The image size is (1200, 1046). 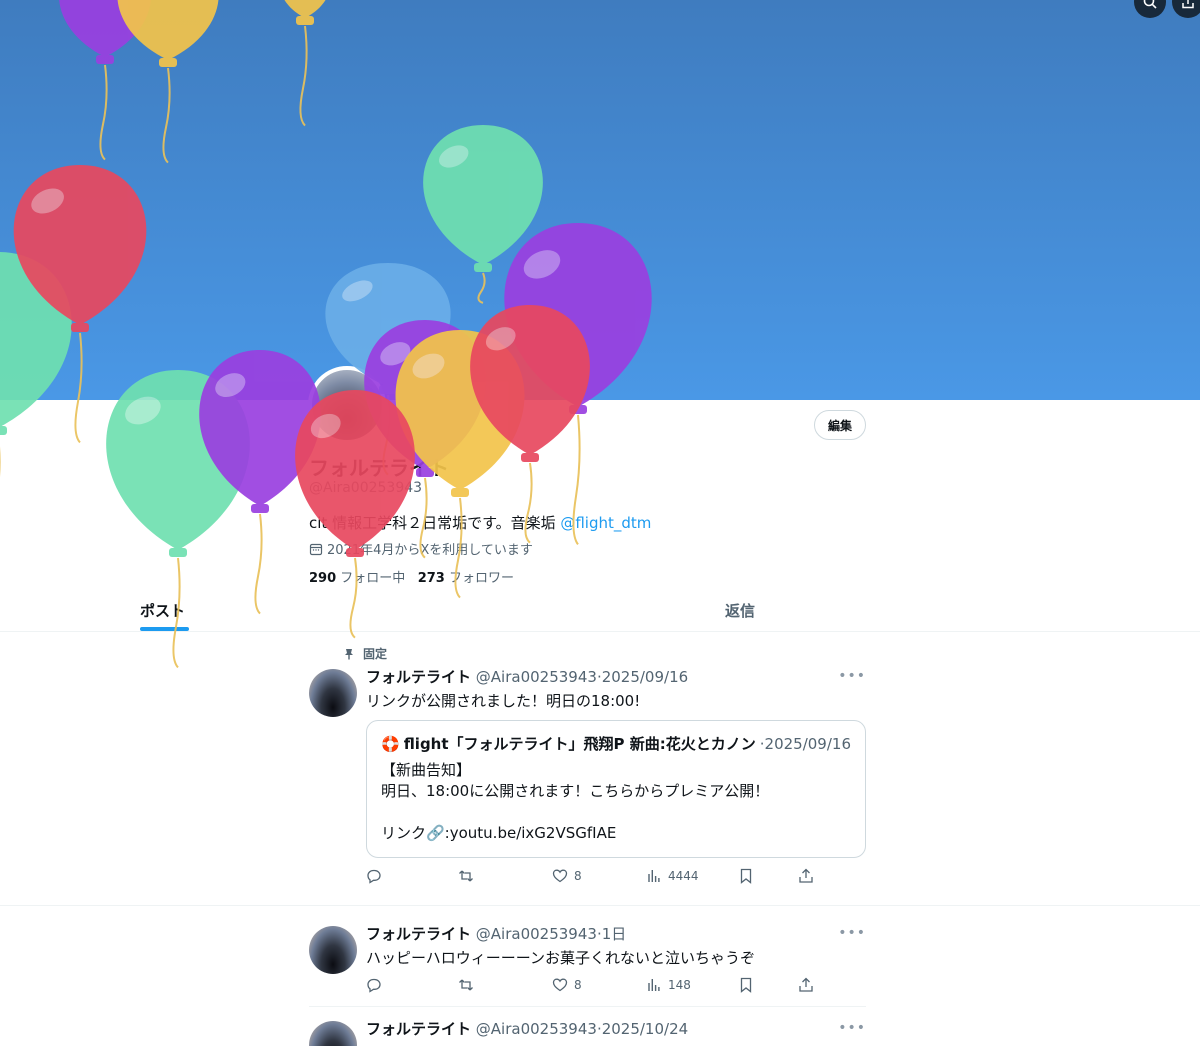 What do you see at coordinates (390, 743) in the screenshot?
I see `quote-emoji: 🛟` at bounding box center [390, 743].